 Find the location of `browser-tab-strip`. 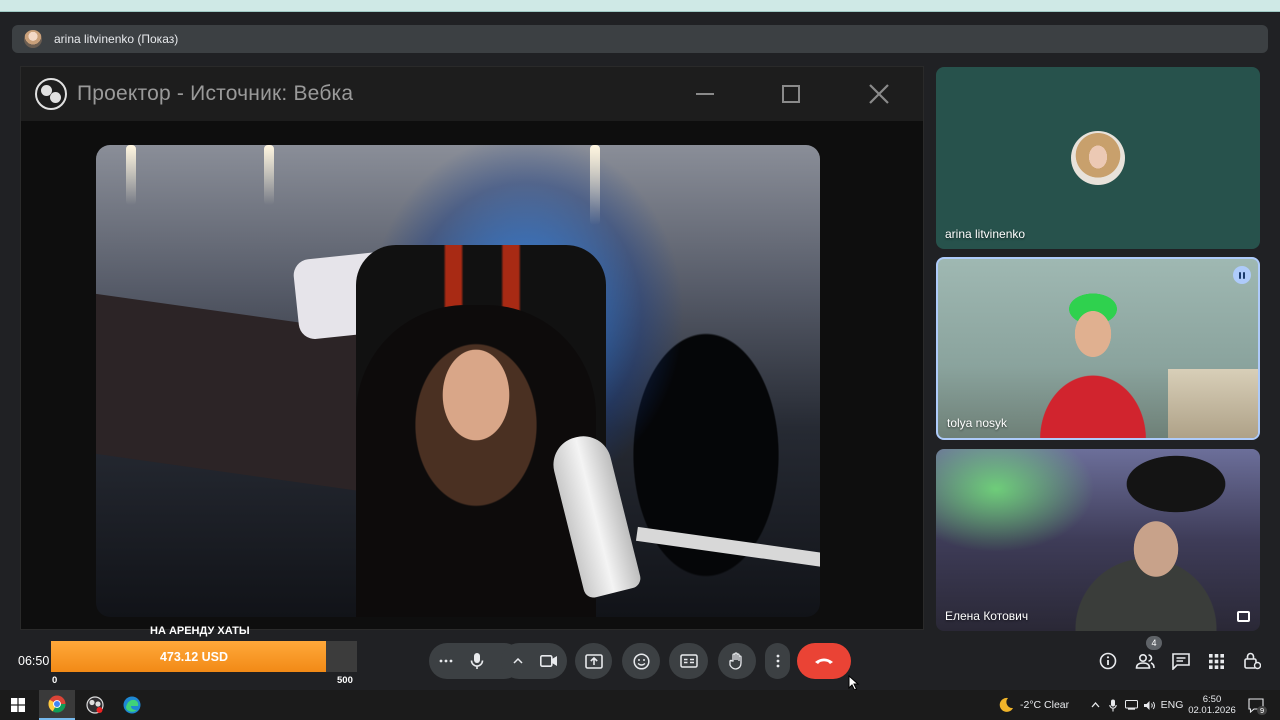

browser-tab-strip is located at coordinates (640, 6).